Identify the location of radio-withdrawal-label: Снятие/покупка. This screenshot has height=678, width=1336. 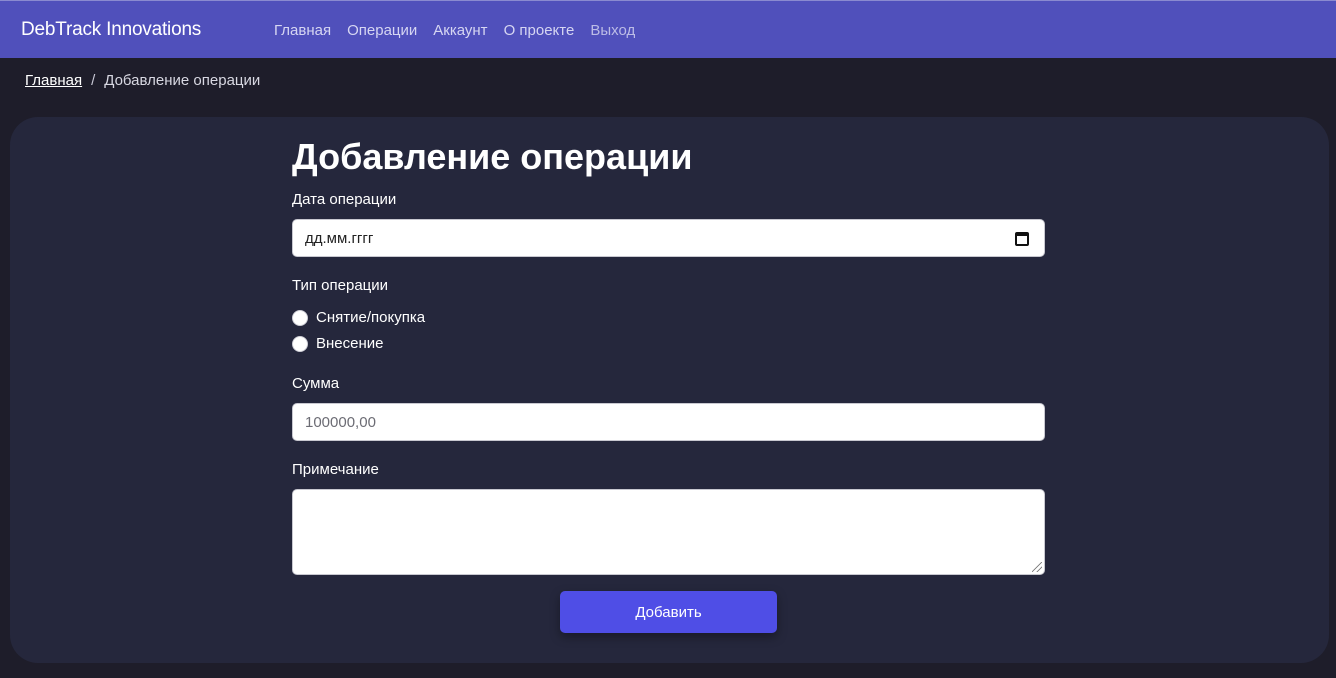
(371, 317).